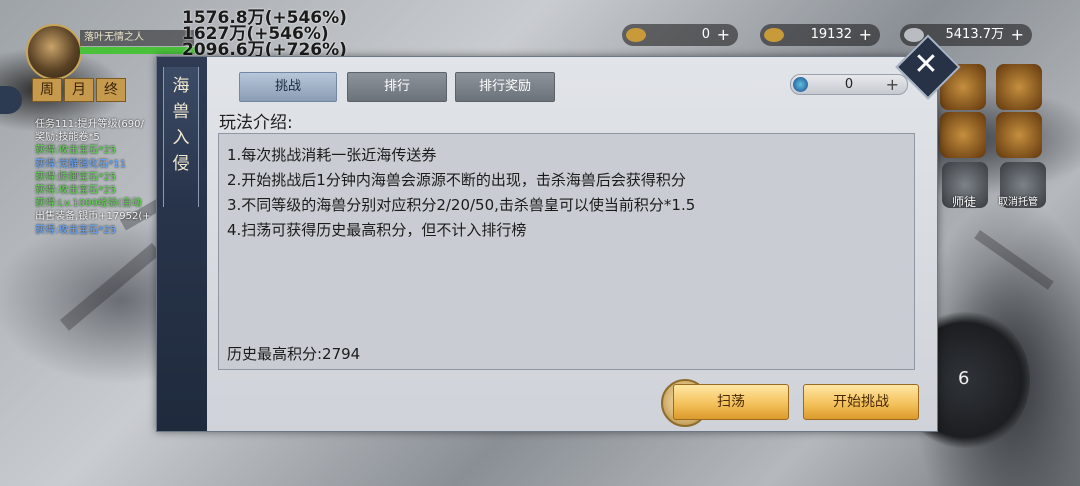 The height and width of the screenshot is (486, 1080). What do you see at coordinates (54, 52) in the screenshot?
I see `player-avatar` at bounding box center [54, 52].